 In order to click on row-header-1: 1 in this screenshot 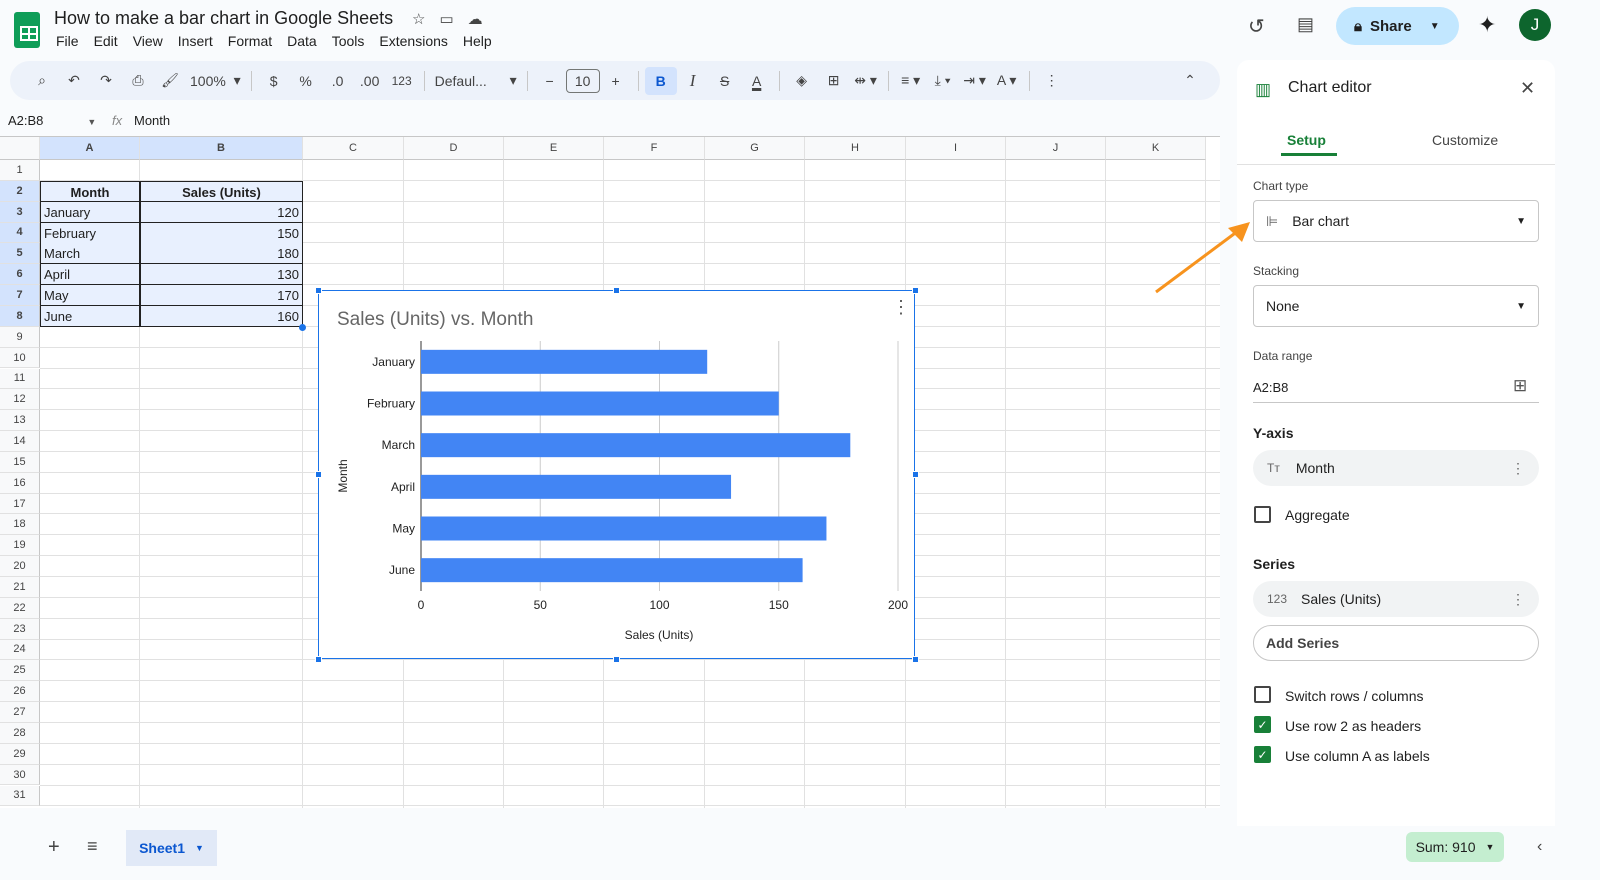, I will do `click(20, 170)`.